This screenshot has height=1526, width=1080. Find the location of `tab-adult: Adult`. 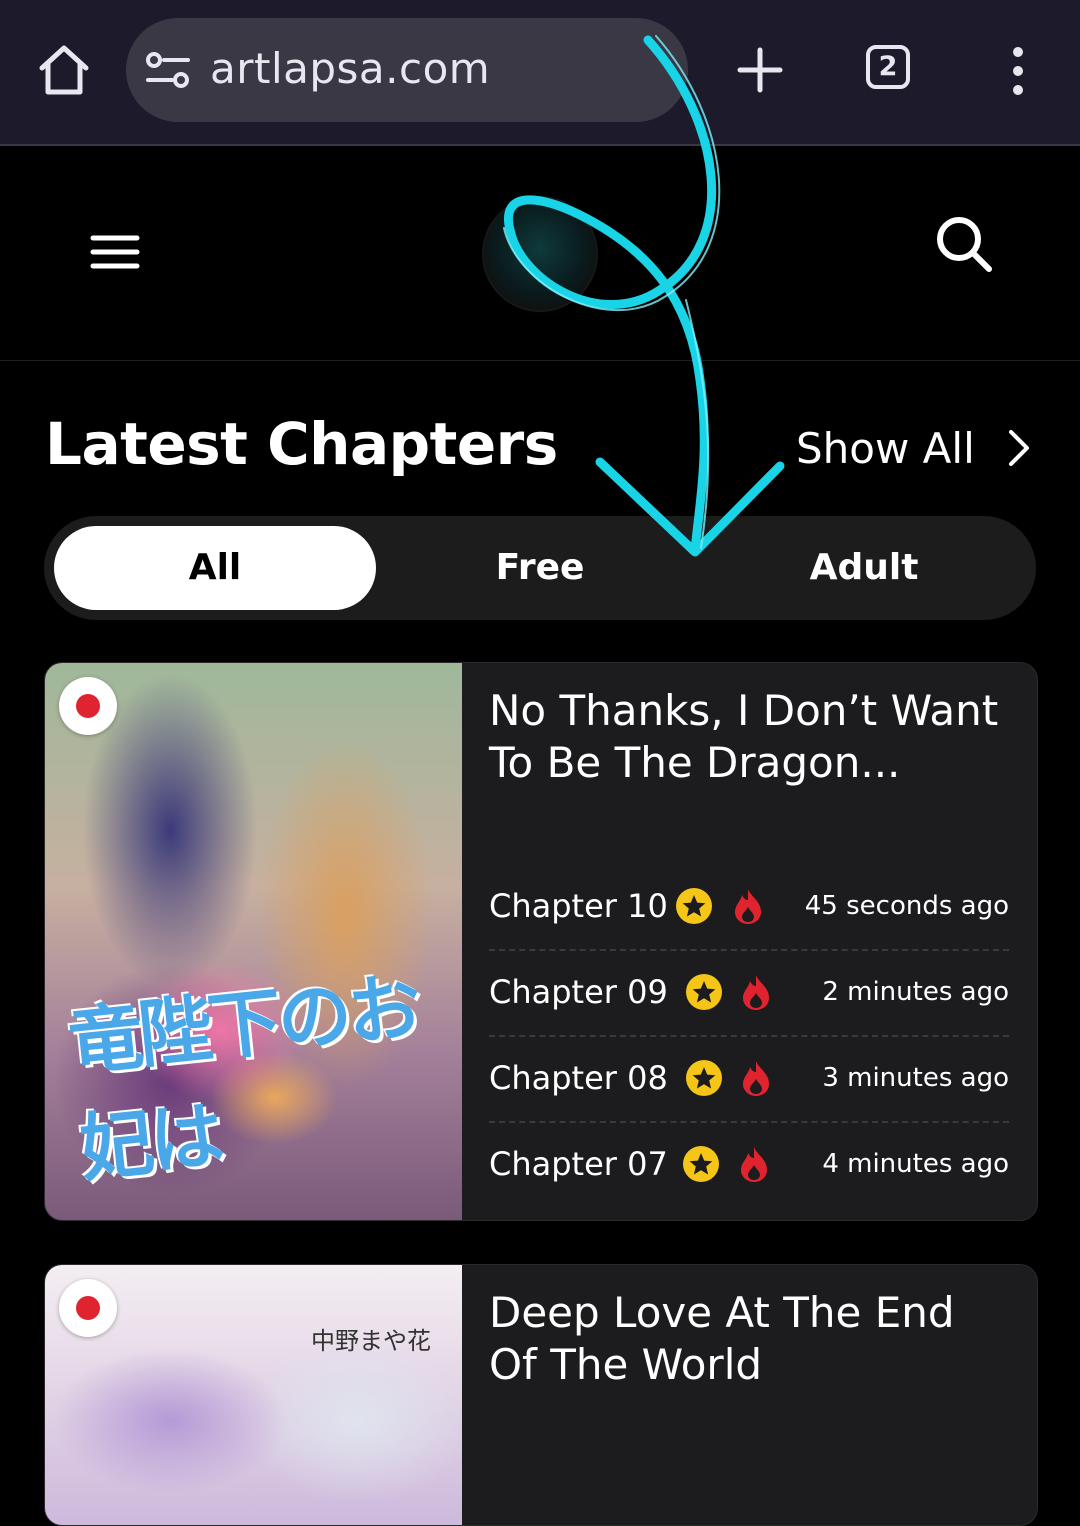

tab-adult: Adult is located at coordinates (864, 568).